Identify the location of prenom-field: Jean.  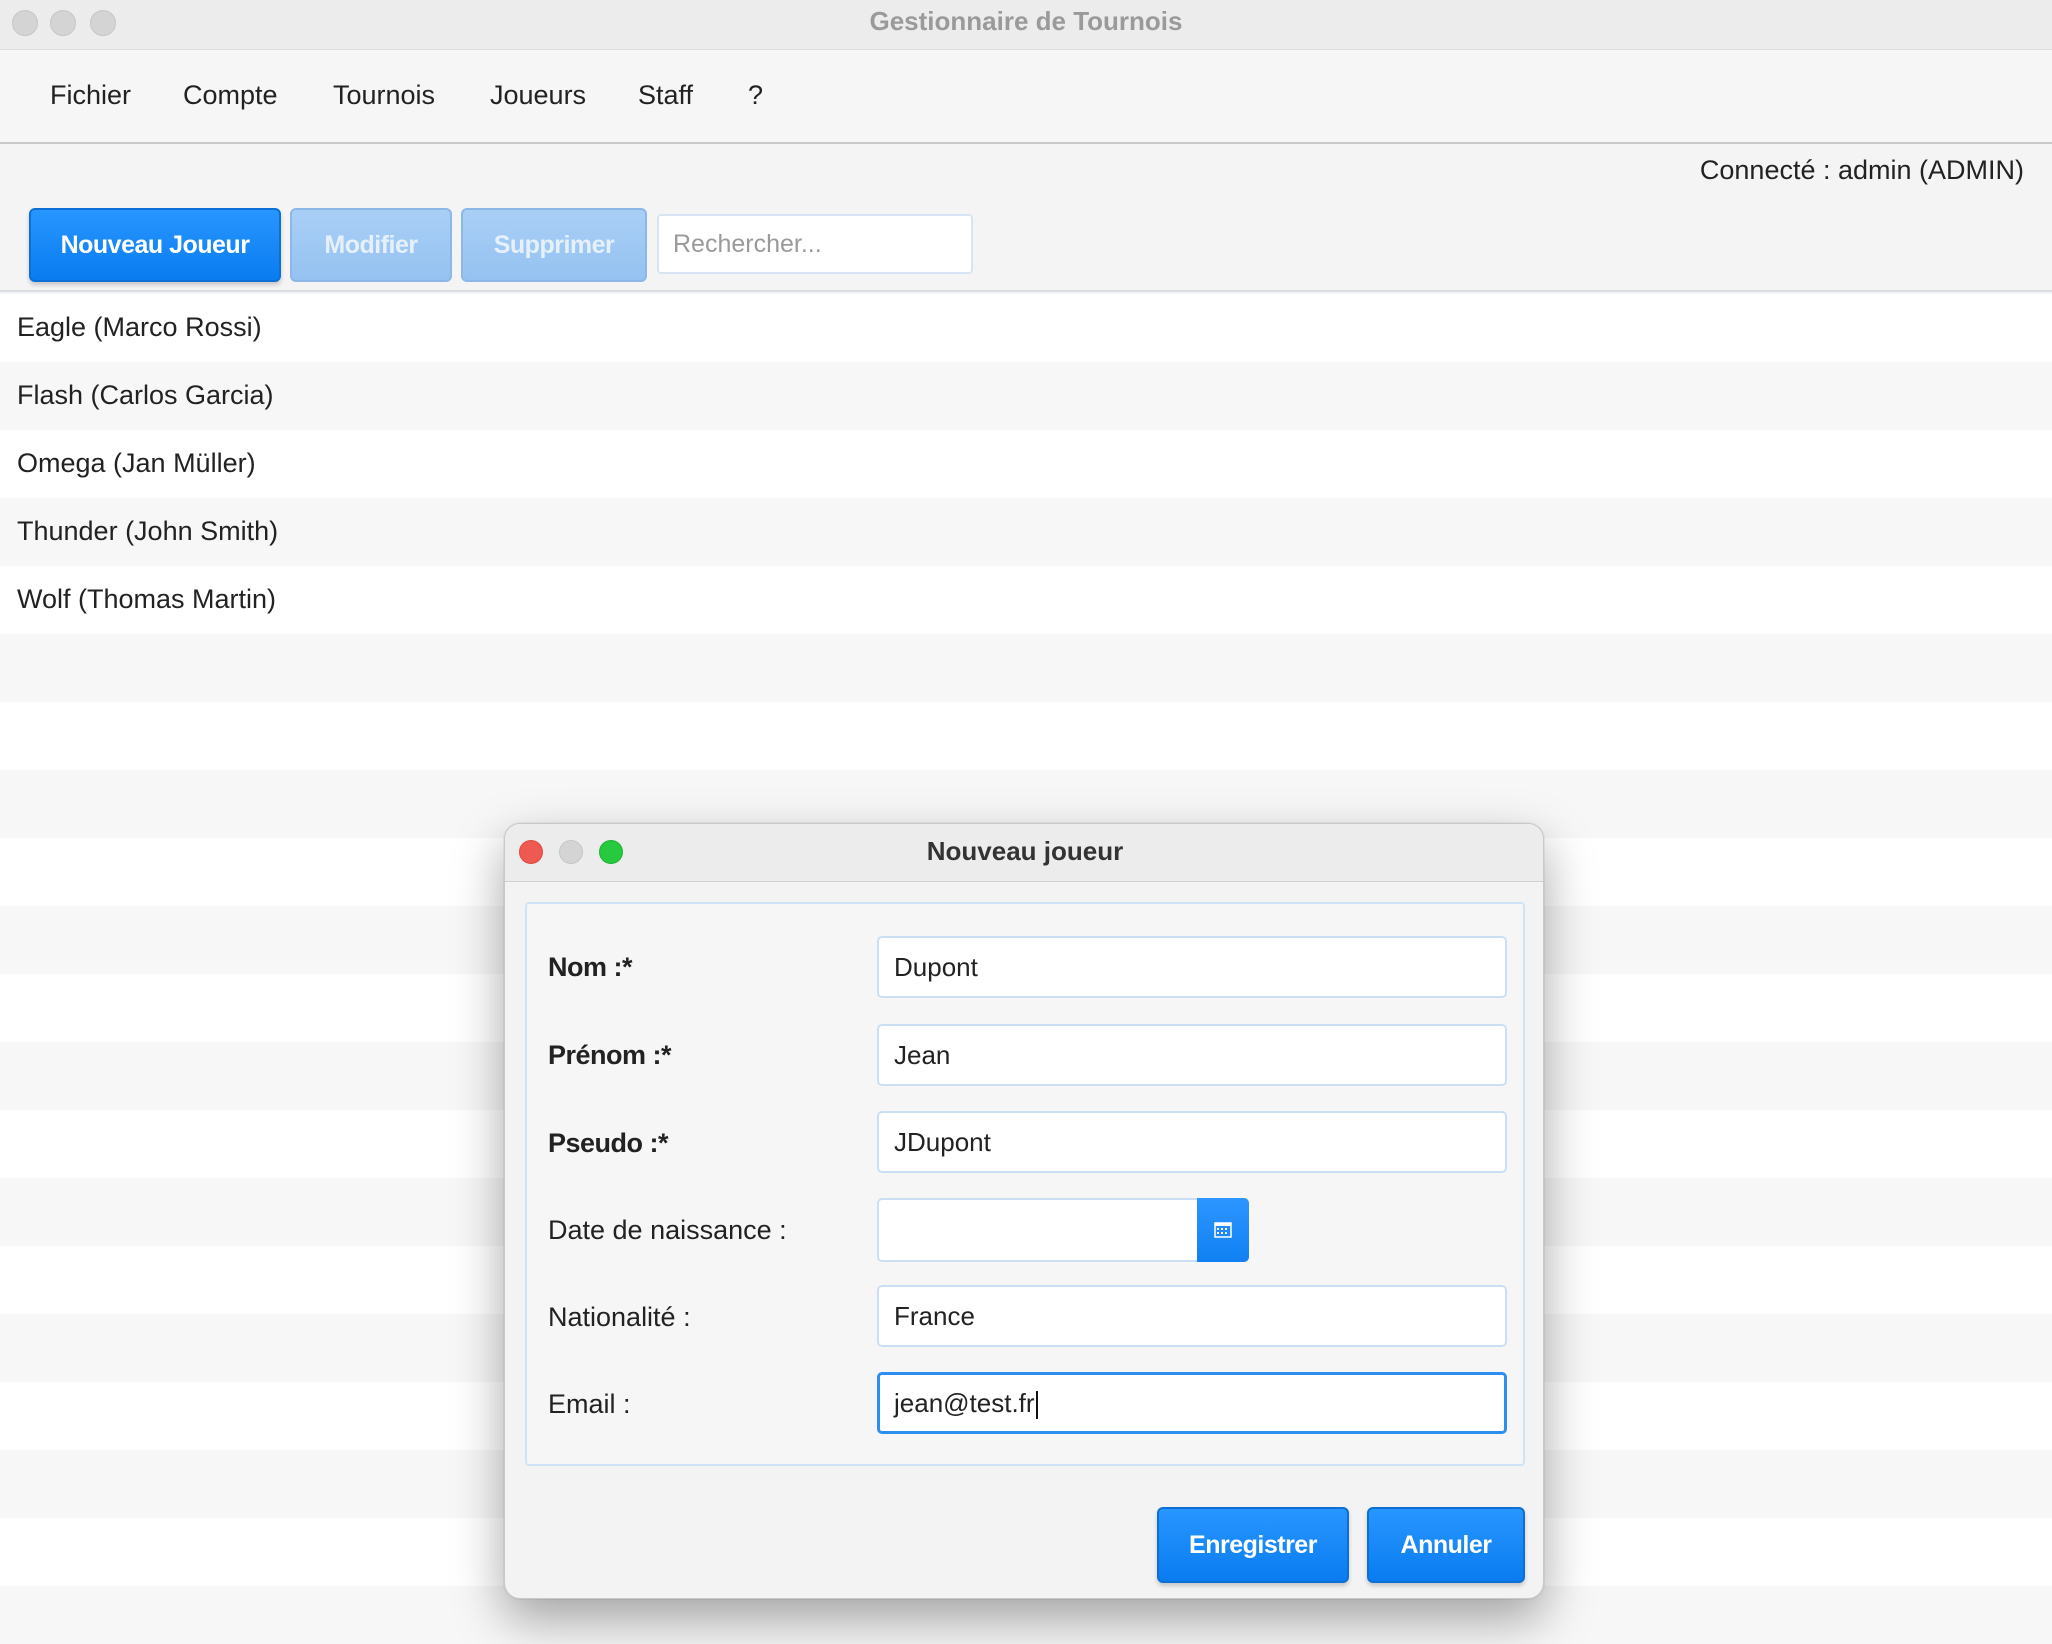
(1192, 1055).